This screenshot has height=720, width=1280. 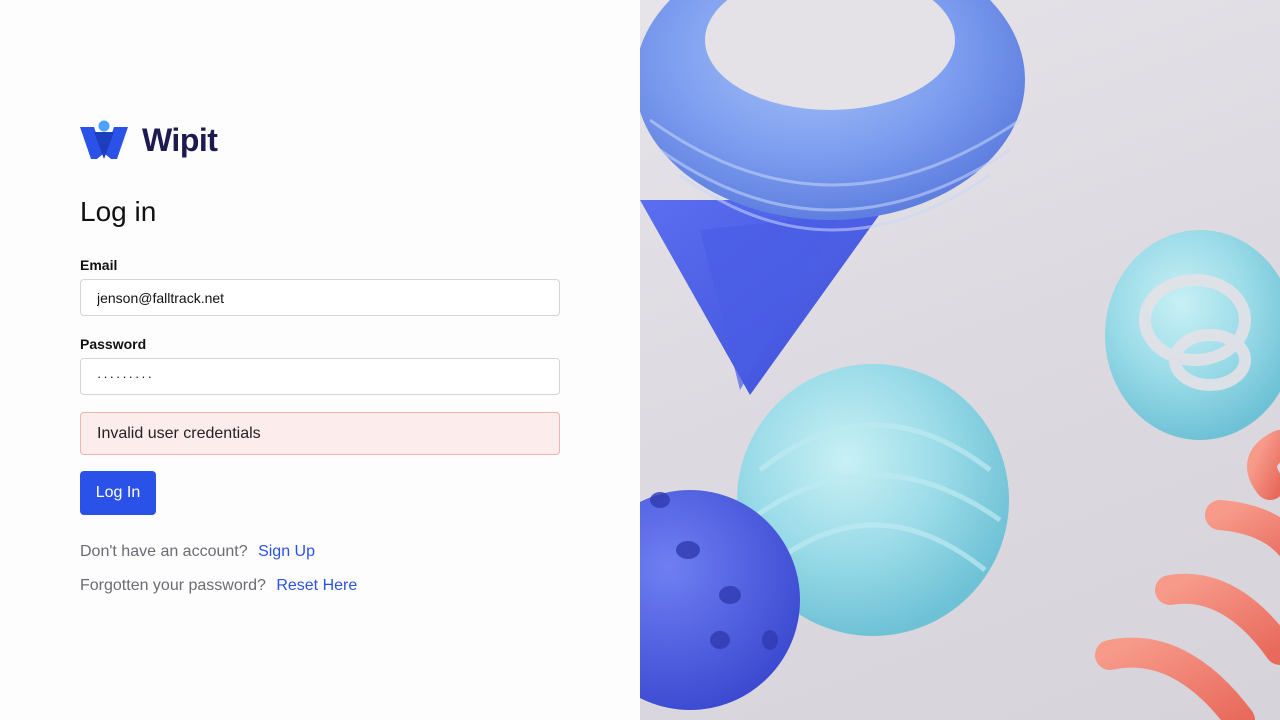 What do you see at coordinates (99, 265) in the screenshot?
I see `email-label: Email` at bounding box center [99, 265].